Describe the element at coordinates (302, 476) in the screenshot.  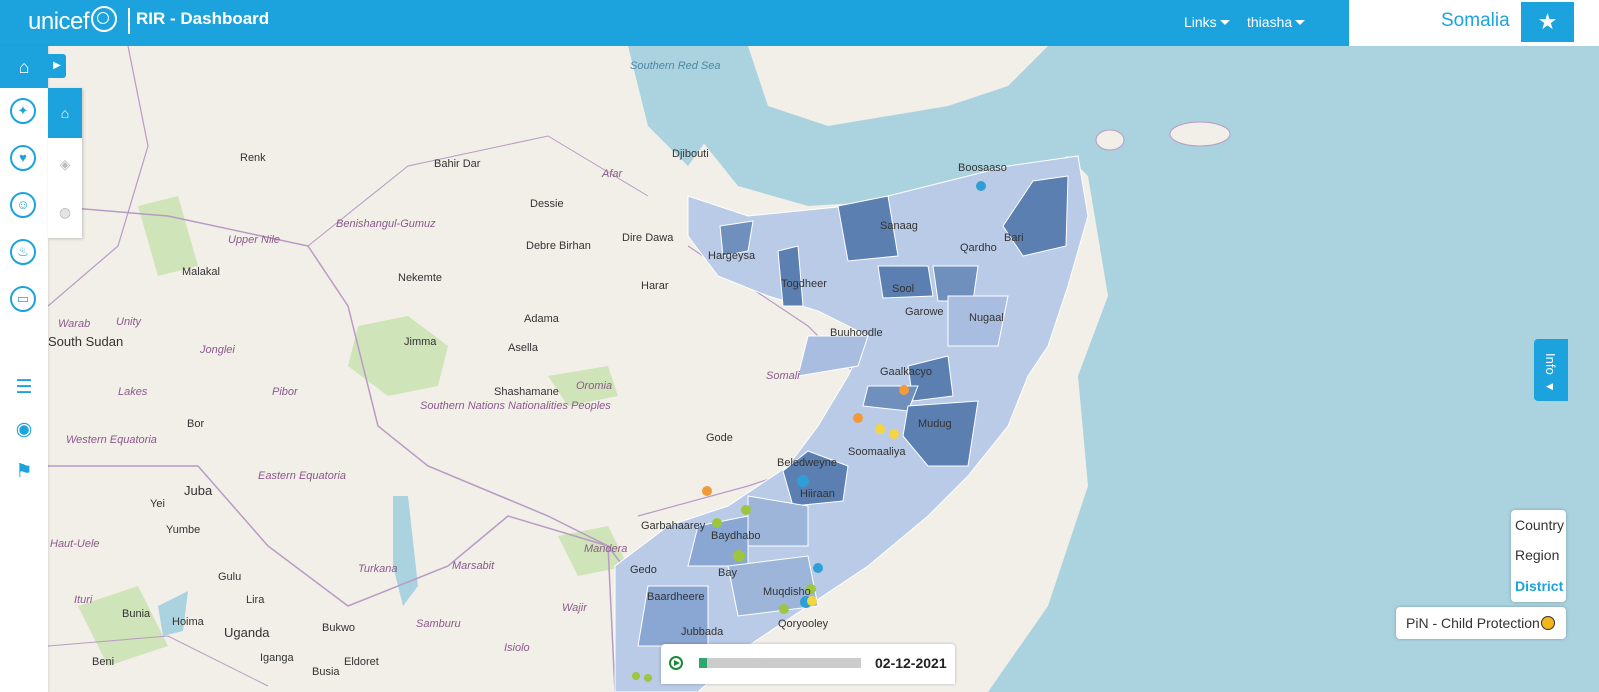
I see `map-label: Eastern Equatoria` at that location.